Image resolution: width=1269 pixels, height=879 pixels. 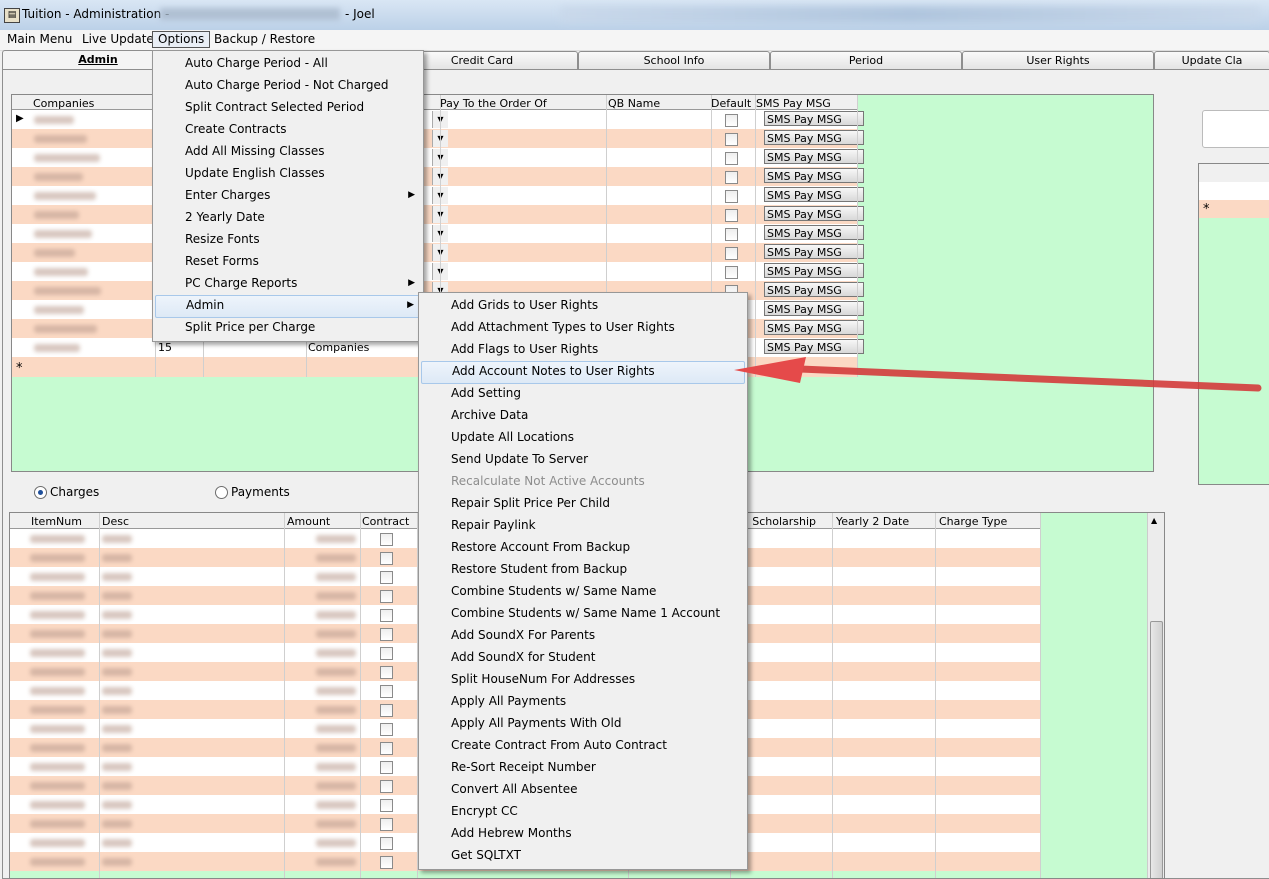 I want to click on menu-main: Main Menu, so click(x=39, y=39).